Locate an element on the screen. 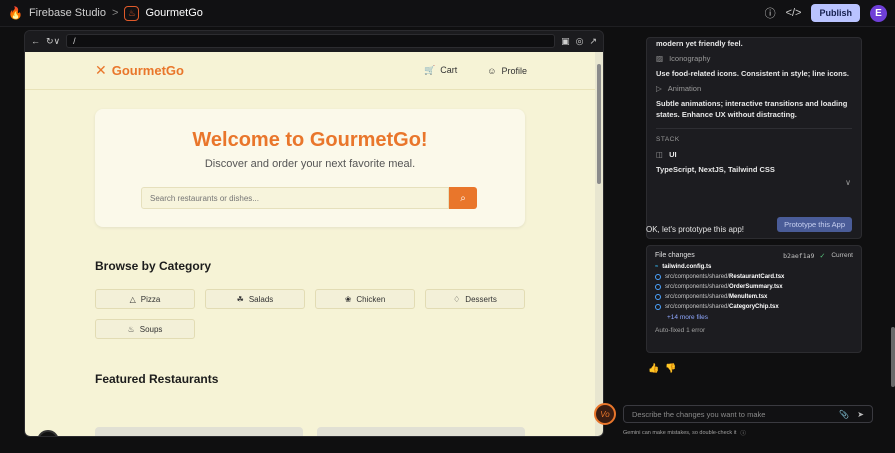 The image size is (895, 453). search-button: ⌕ is located at coordinates (463, 198).